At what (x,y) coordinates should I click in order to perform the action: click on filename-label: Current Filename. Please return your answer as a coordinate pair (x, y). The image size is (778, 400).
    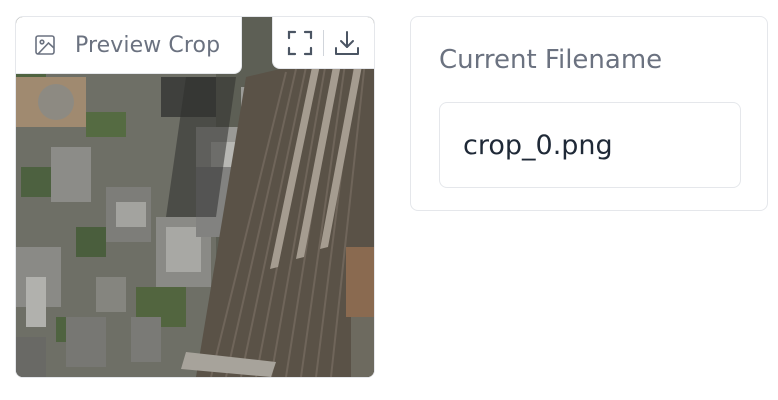
    Looking at the image, I should click on (551, 60).